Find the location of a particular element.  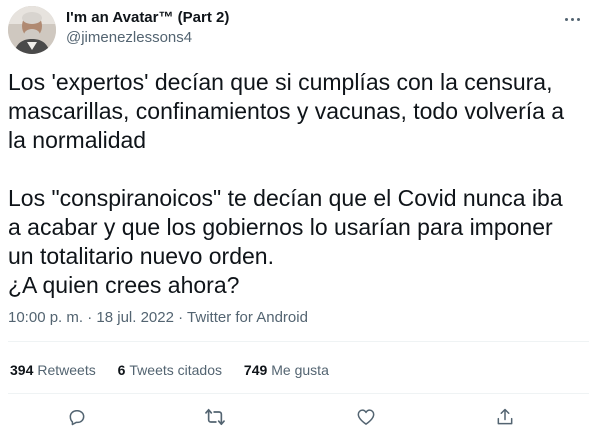

quotes-count: 6 is located at coordinates (121, 370).